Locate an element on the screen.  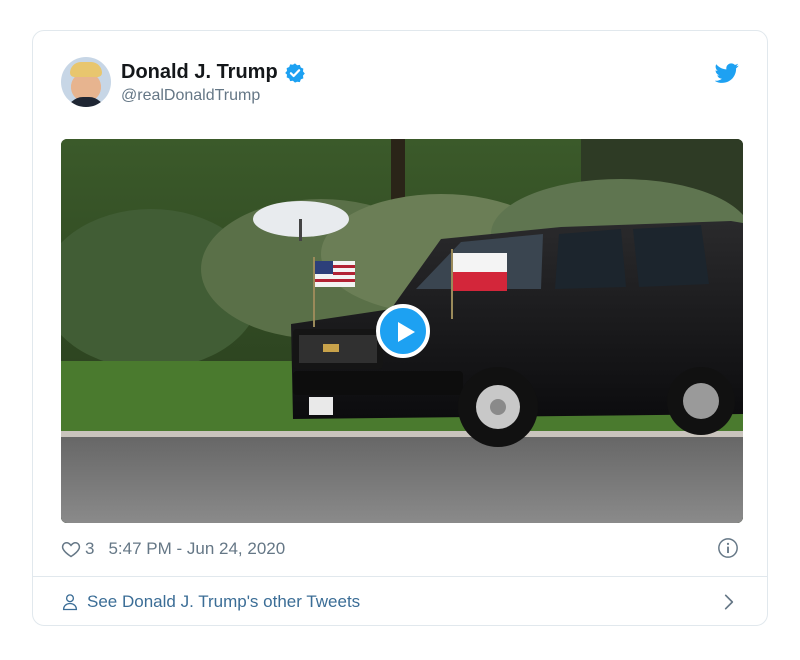
play-icon is located at coordinates (406, 332).